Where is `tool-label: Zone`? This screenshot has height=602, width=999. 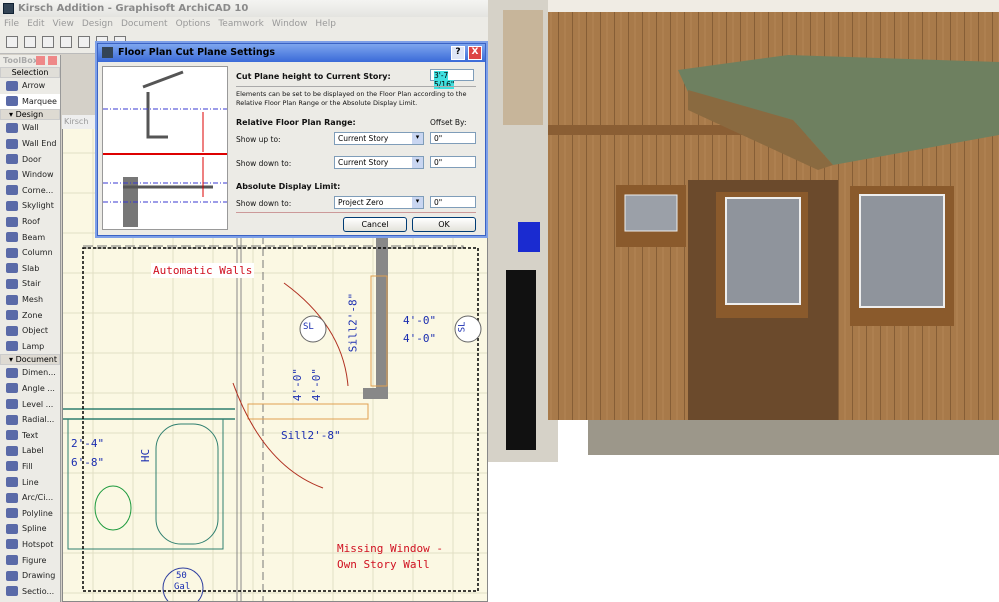
tool-label: Zone is located at coordinates (32, 315).